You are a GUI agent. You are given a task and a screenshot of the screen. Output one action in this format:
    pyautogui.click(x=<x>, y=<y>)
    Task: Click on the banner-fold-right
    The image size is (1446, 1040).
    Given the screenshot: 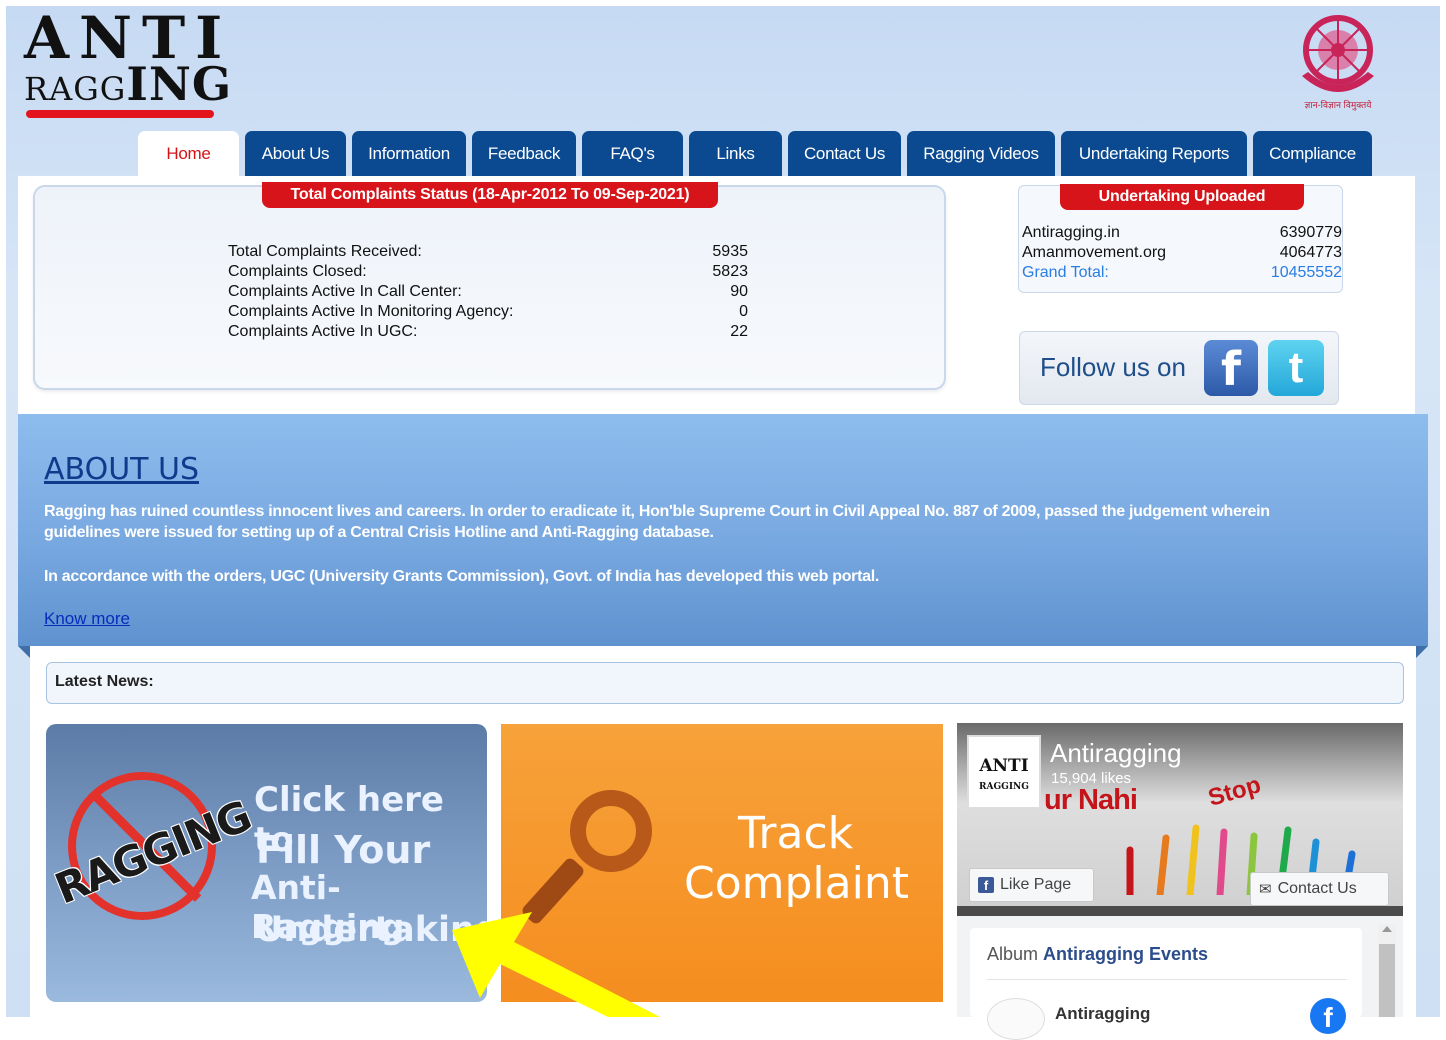 What is the action you would take?
    pyautogui.click(x=1422, y=652)
    